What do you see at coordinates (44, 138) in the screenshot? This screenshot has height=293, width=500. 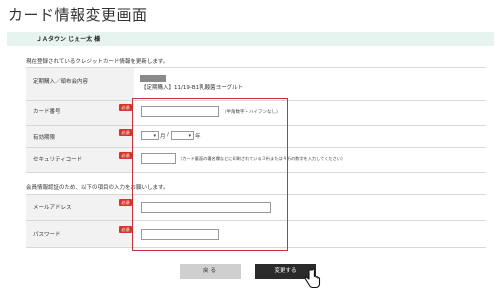 I see `expiry-label: 有効期限` at bounding box center [44, 138].